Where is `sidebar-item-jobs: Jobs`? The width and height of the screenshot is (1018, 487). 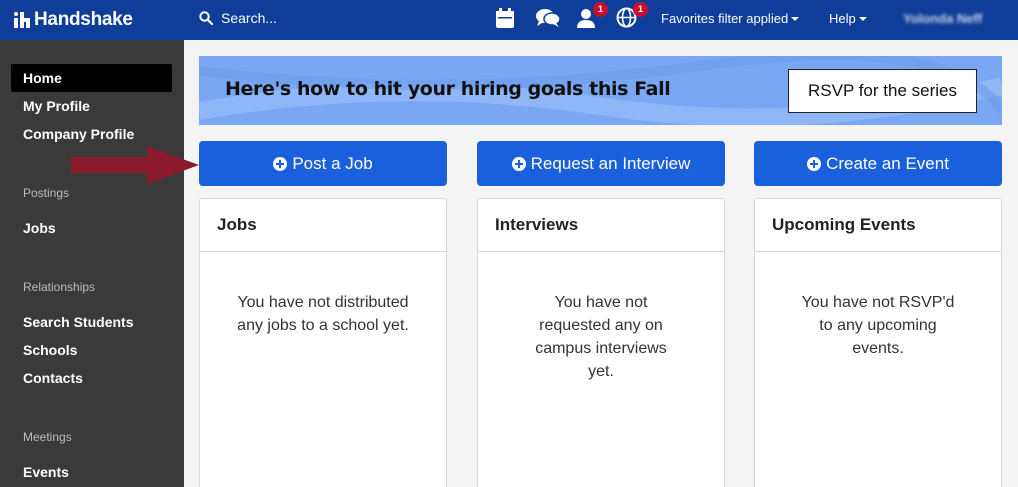
sidebar-item-jobs: Jobs is located at coordinates (91, 228).